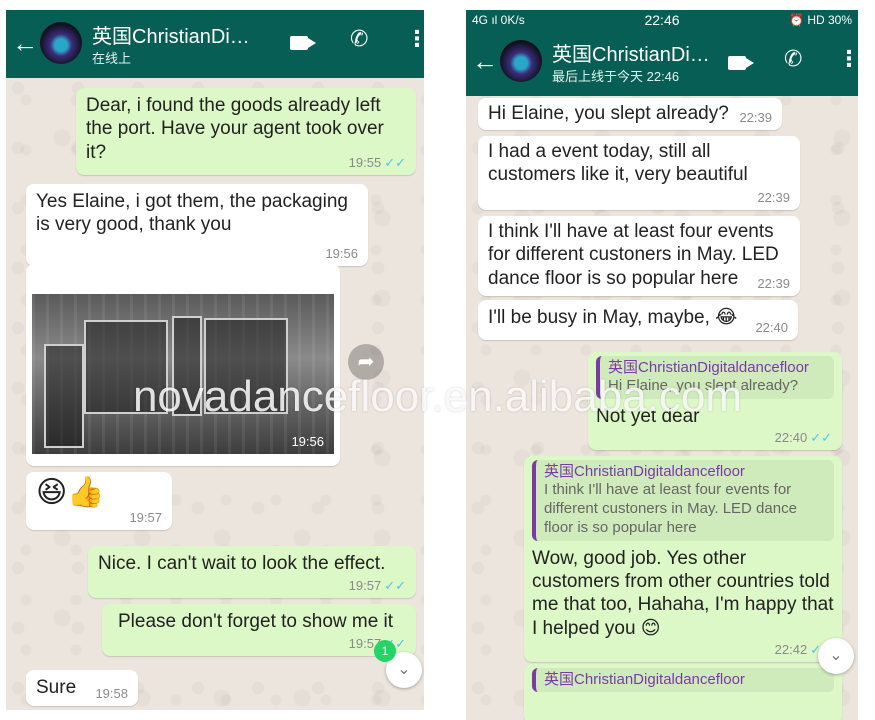 The image size is (875, 720). Describe the element at coordinates (703, 386) in the screenshot. I see `quoted-text: Hi Elaine, you slept already?` at that location.